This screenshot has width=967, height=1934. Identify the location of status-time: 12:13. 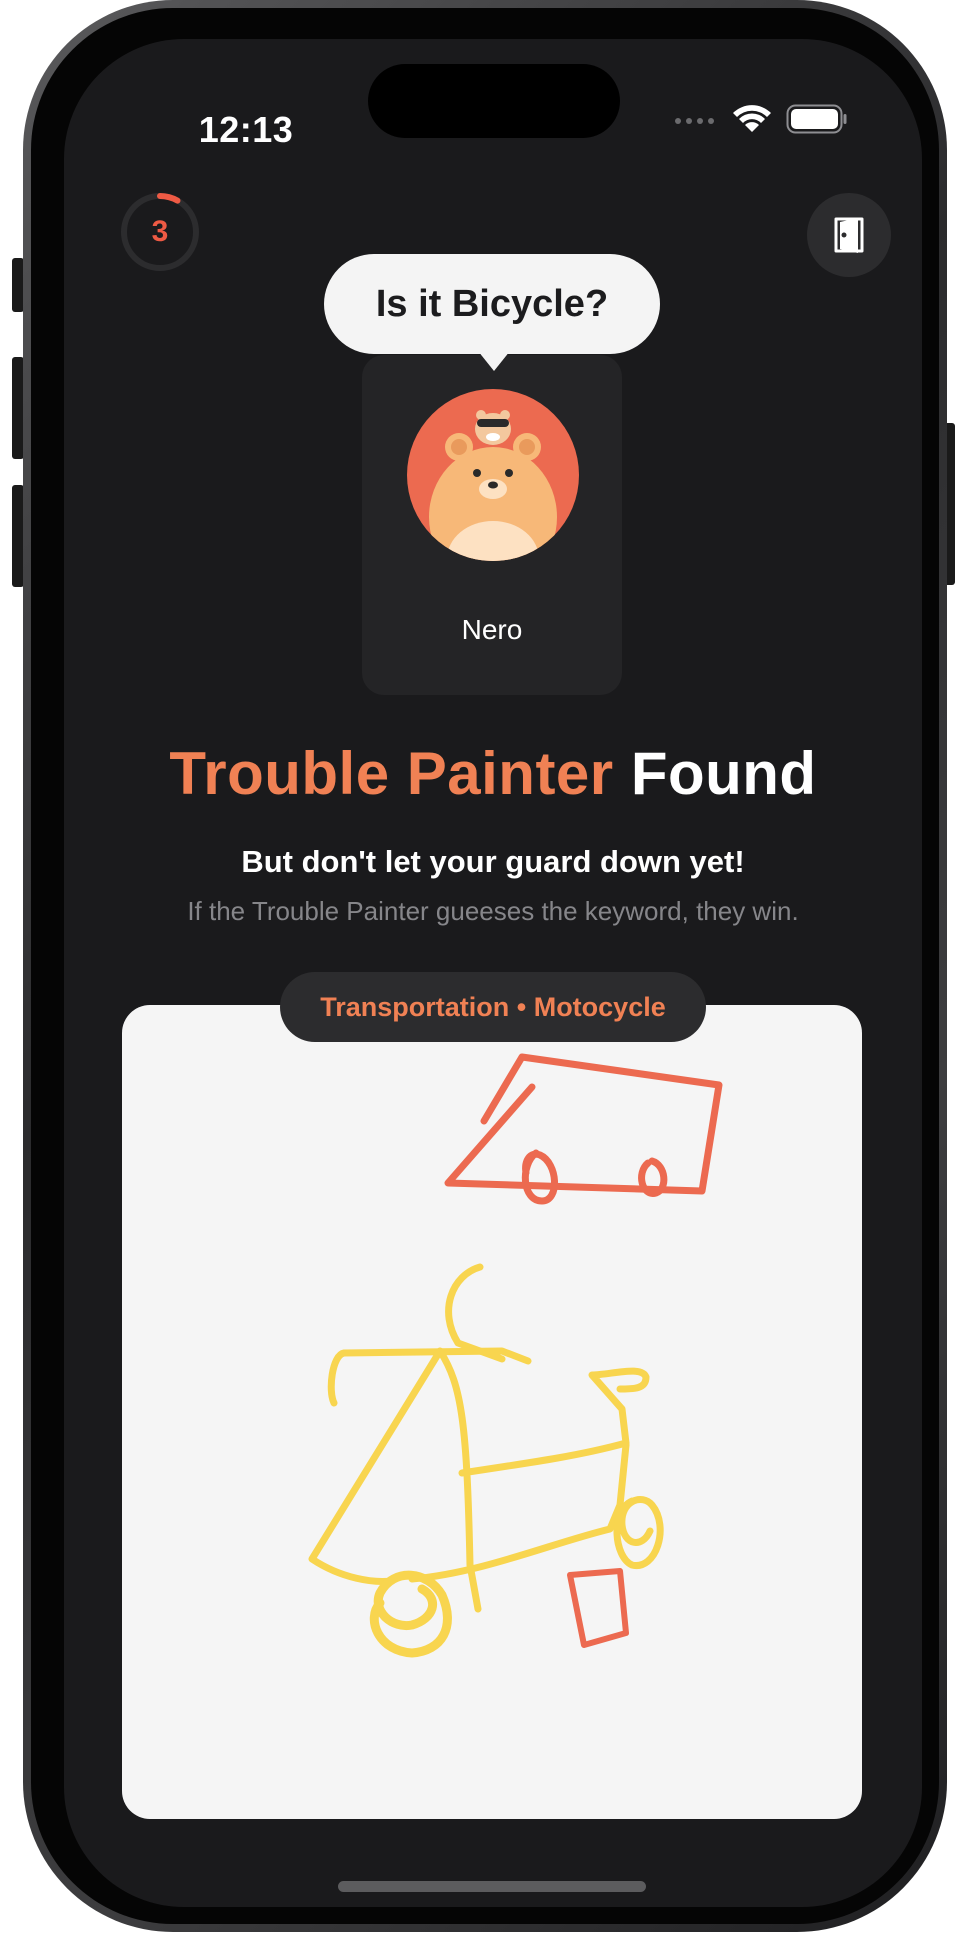
(246, 129).